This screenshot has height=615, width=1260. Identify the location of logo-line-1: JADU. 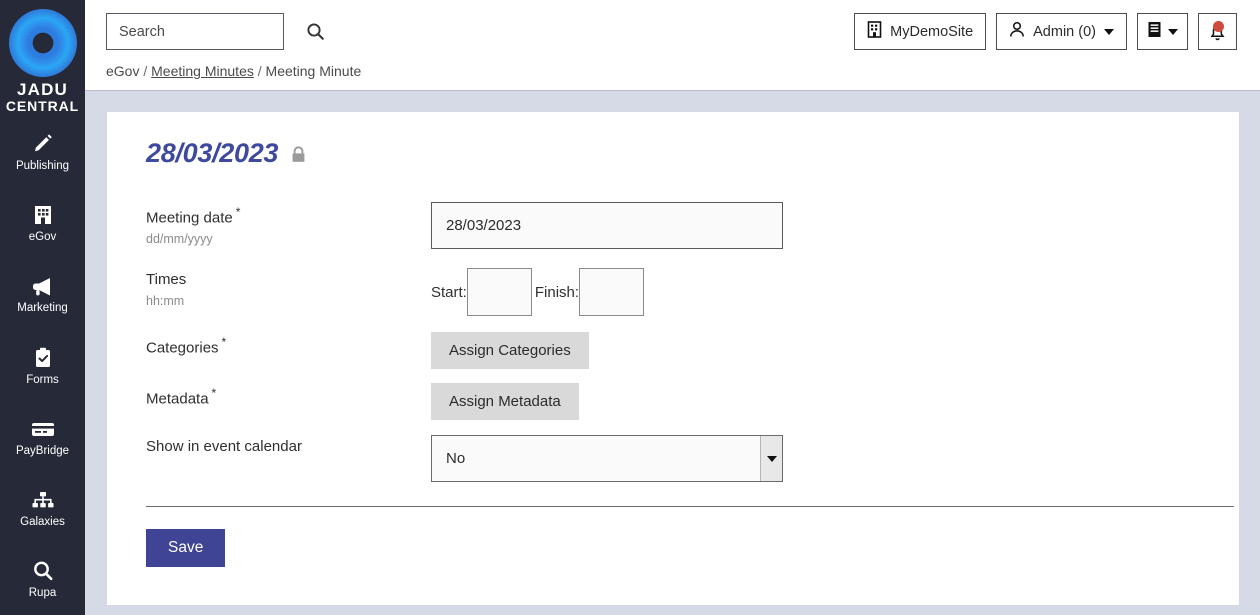
(42, 89).